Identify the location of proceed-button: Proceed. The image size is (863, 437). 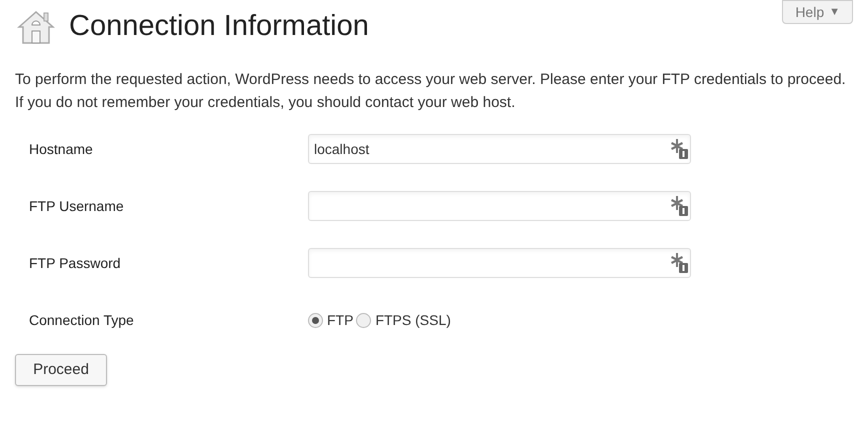
(61, 370).